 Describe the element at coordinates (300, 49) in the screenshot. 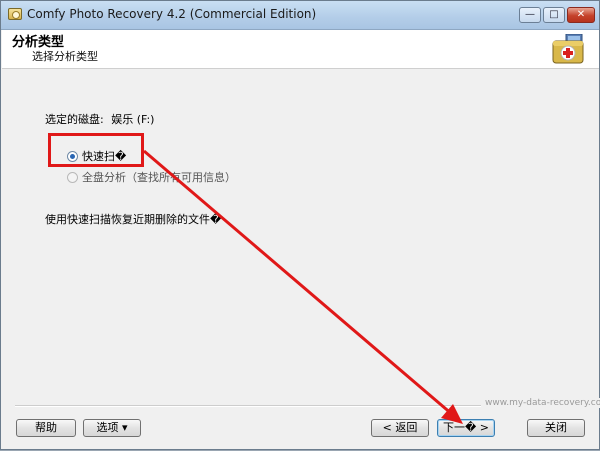

I see `wizard-header: 分析类型 选择分析类型` at that location.